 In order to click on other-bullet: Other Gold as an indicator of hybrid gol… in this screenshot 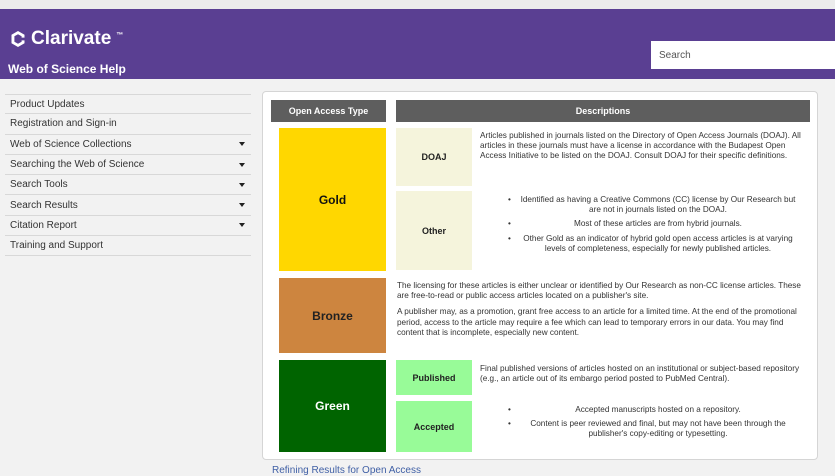, I will do `click(643, 244)`.